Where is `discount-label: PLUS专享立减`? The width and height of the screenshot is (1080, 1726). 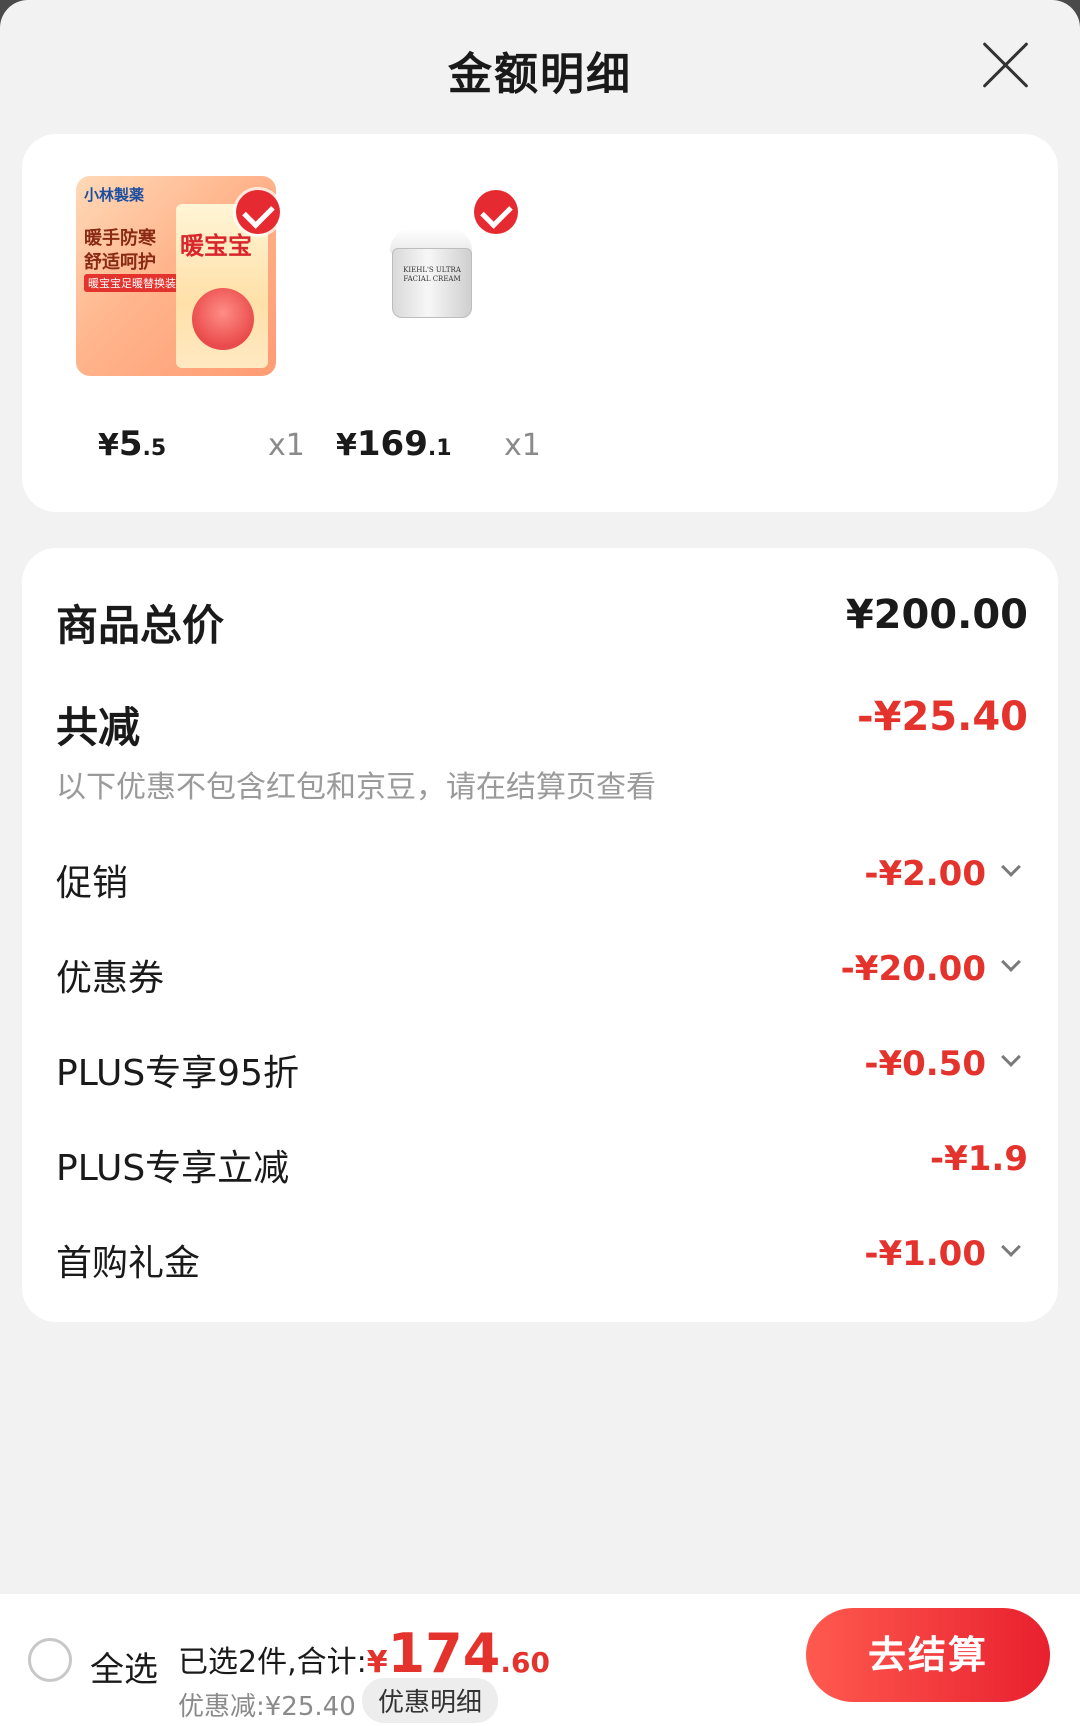
discount-label: PLUS专享立减 is located at coordinates (173, 1168).